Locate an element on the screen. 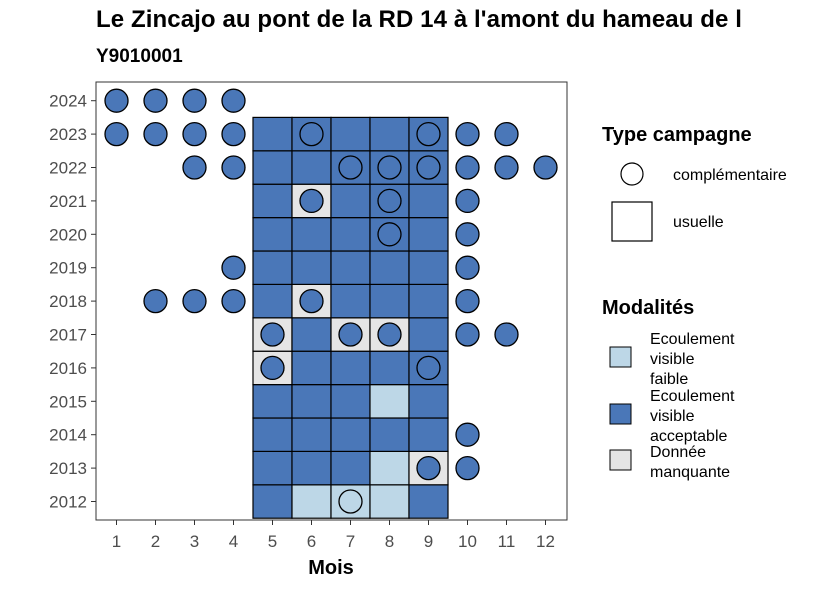 This screenshot has width=826, height=590. y-tick-label: 2019 is located at coordinates (68, 268).